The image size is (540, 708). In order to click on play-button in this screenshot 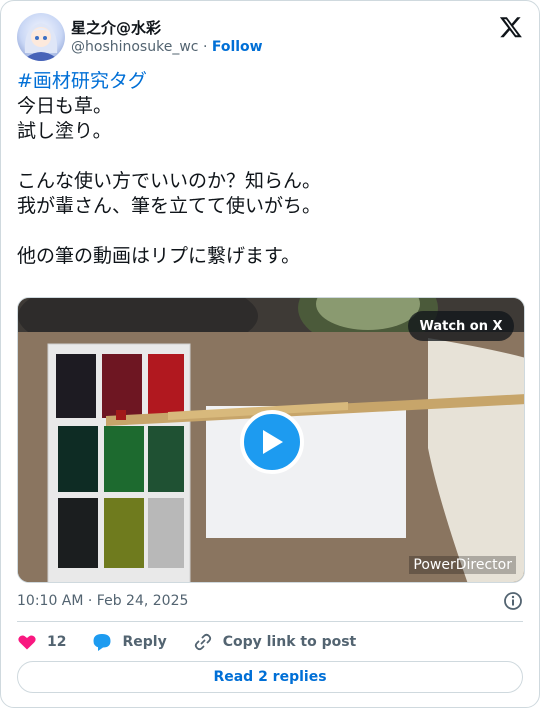, I will do `click(272, 442)`.